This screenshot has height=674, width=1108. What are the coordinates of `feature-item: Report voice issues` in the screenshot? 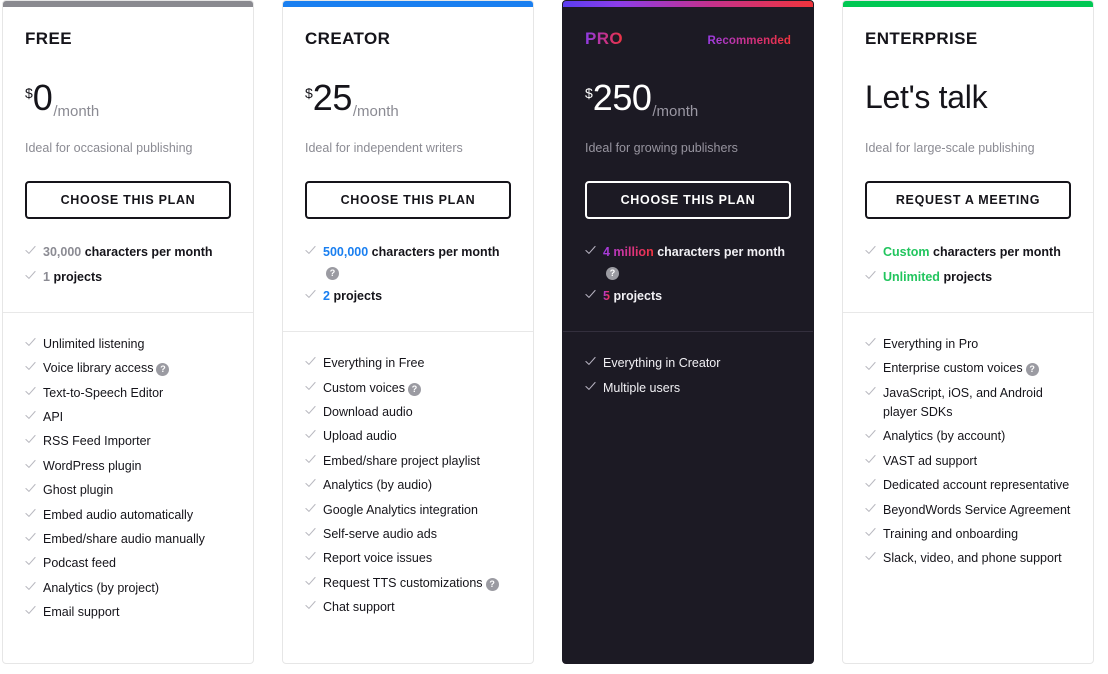 It's located at (408, 558).